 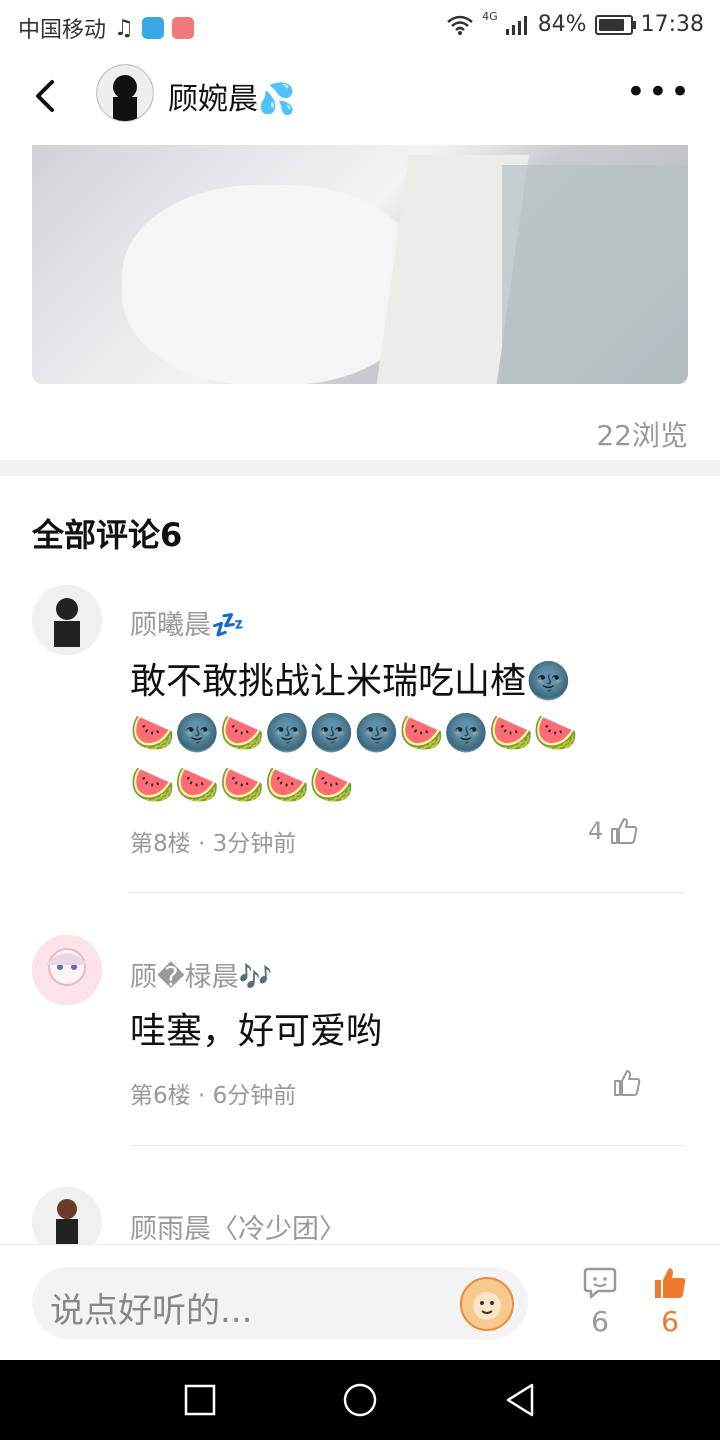 I want to click on system-nav-bar, so click(x=360, y=1400).